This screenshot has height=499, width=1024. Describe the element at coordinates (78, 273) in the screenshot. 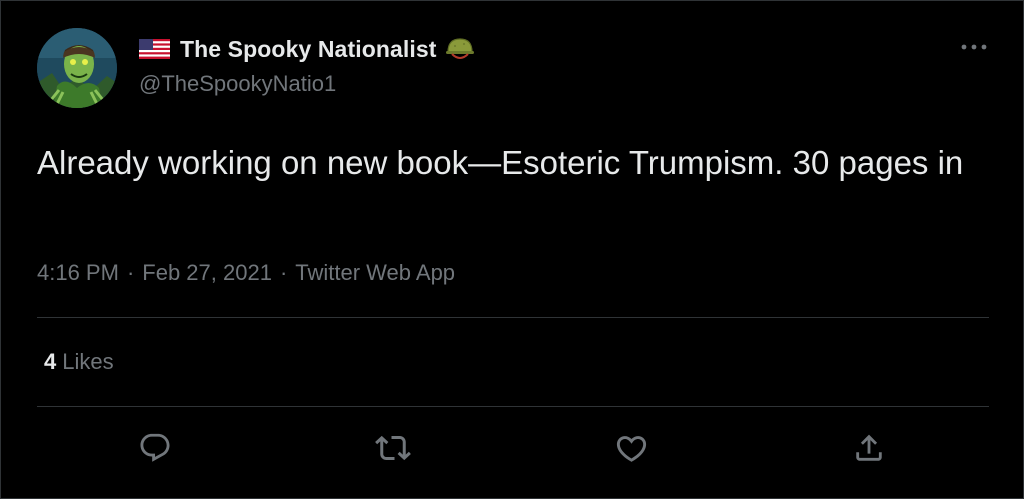

I see `tweet-time: 4:16 PM` at that location.